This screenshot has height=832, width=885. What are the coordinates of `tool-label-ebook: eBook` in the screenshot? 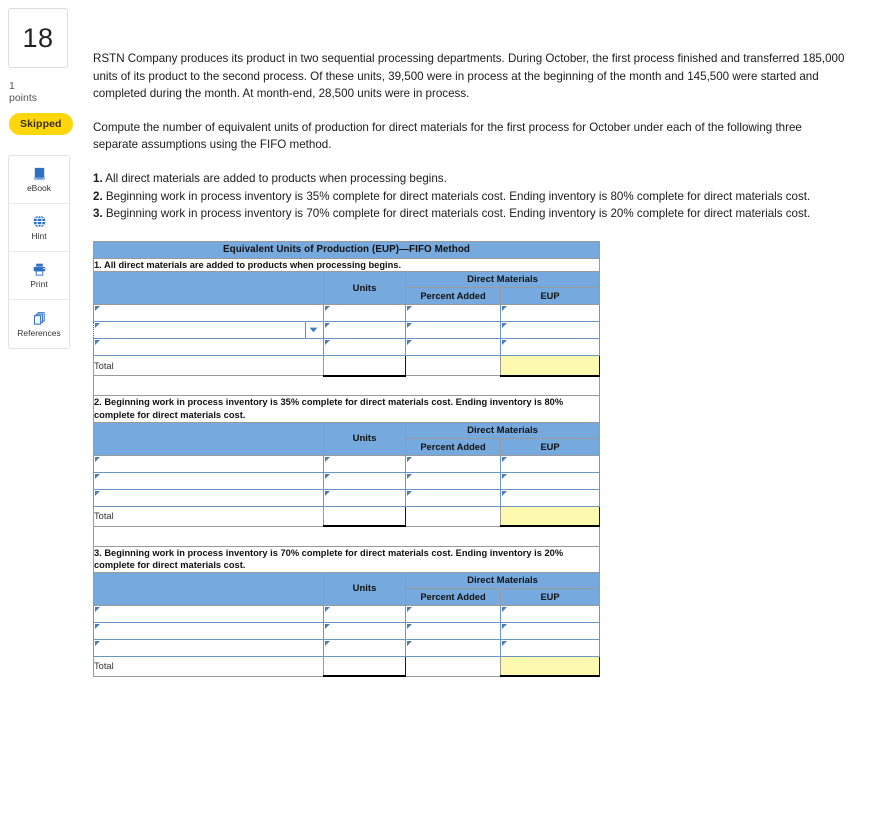 It's located at (39, 188).